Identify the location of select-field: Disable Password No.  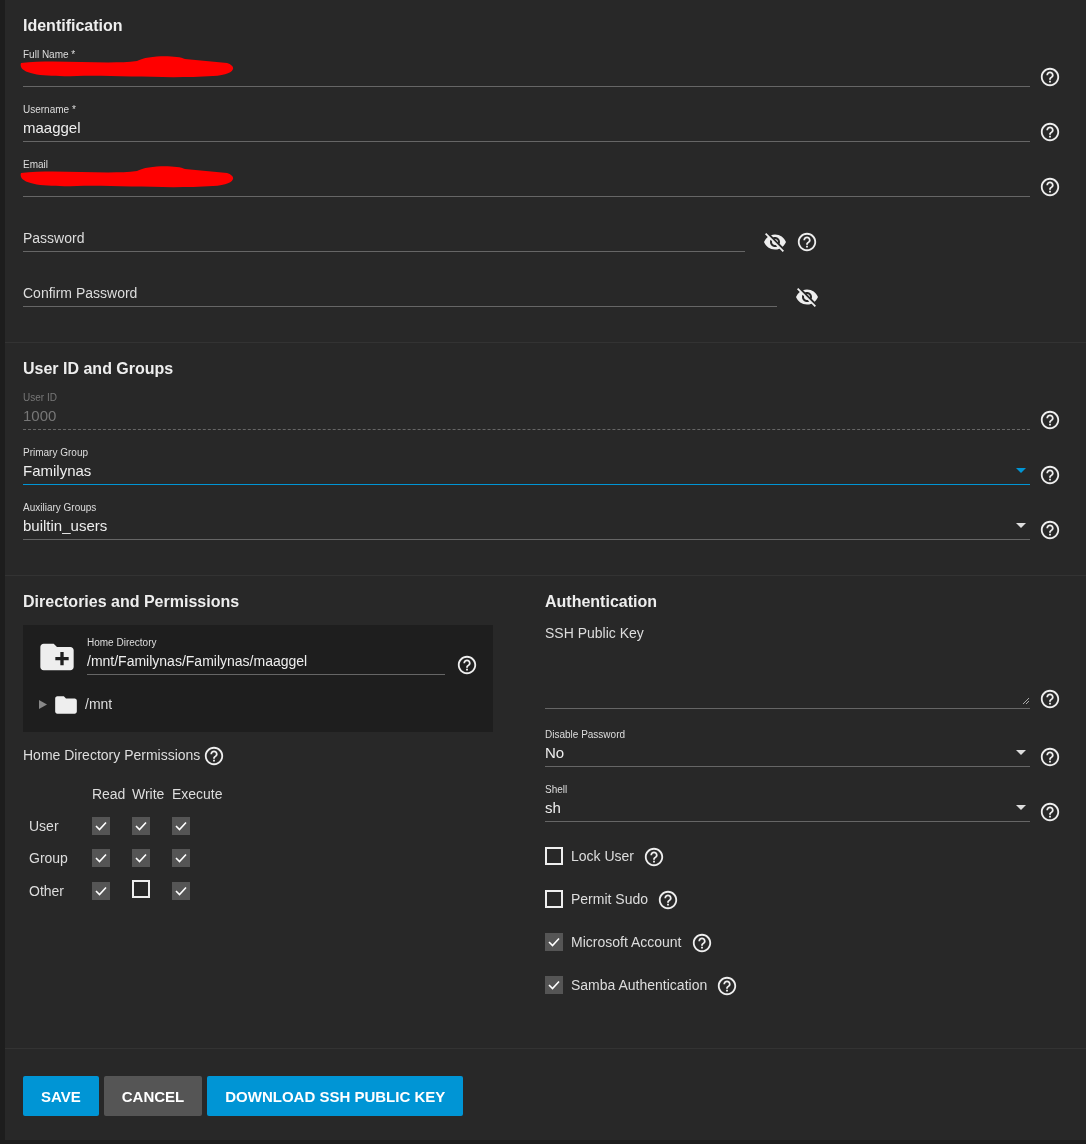
(787, 748).